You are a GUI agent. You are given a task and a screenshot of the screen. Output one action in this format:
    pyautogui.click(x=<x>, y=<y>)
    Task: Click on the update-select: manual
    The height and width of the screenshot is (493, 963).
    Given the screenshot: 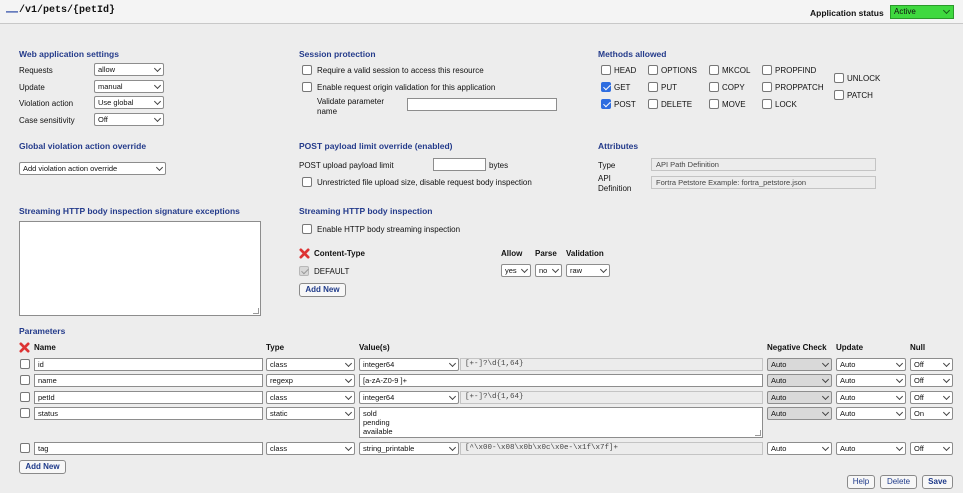 What is the action you would take?
    pyautogui.click(x=129, y=86)
    